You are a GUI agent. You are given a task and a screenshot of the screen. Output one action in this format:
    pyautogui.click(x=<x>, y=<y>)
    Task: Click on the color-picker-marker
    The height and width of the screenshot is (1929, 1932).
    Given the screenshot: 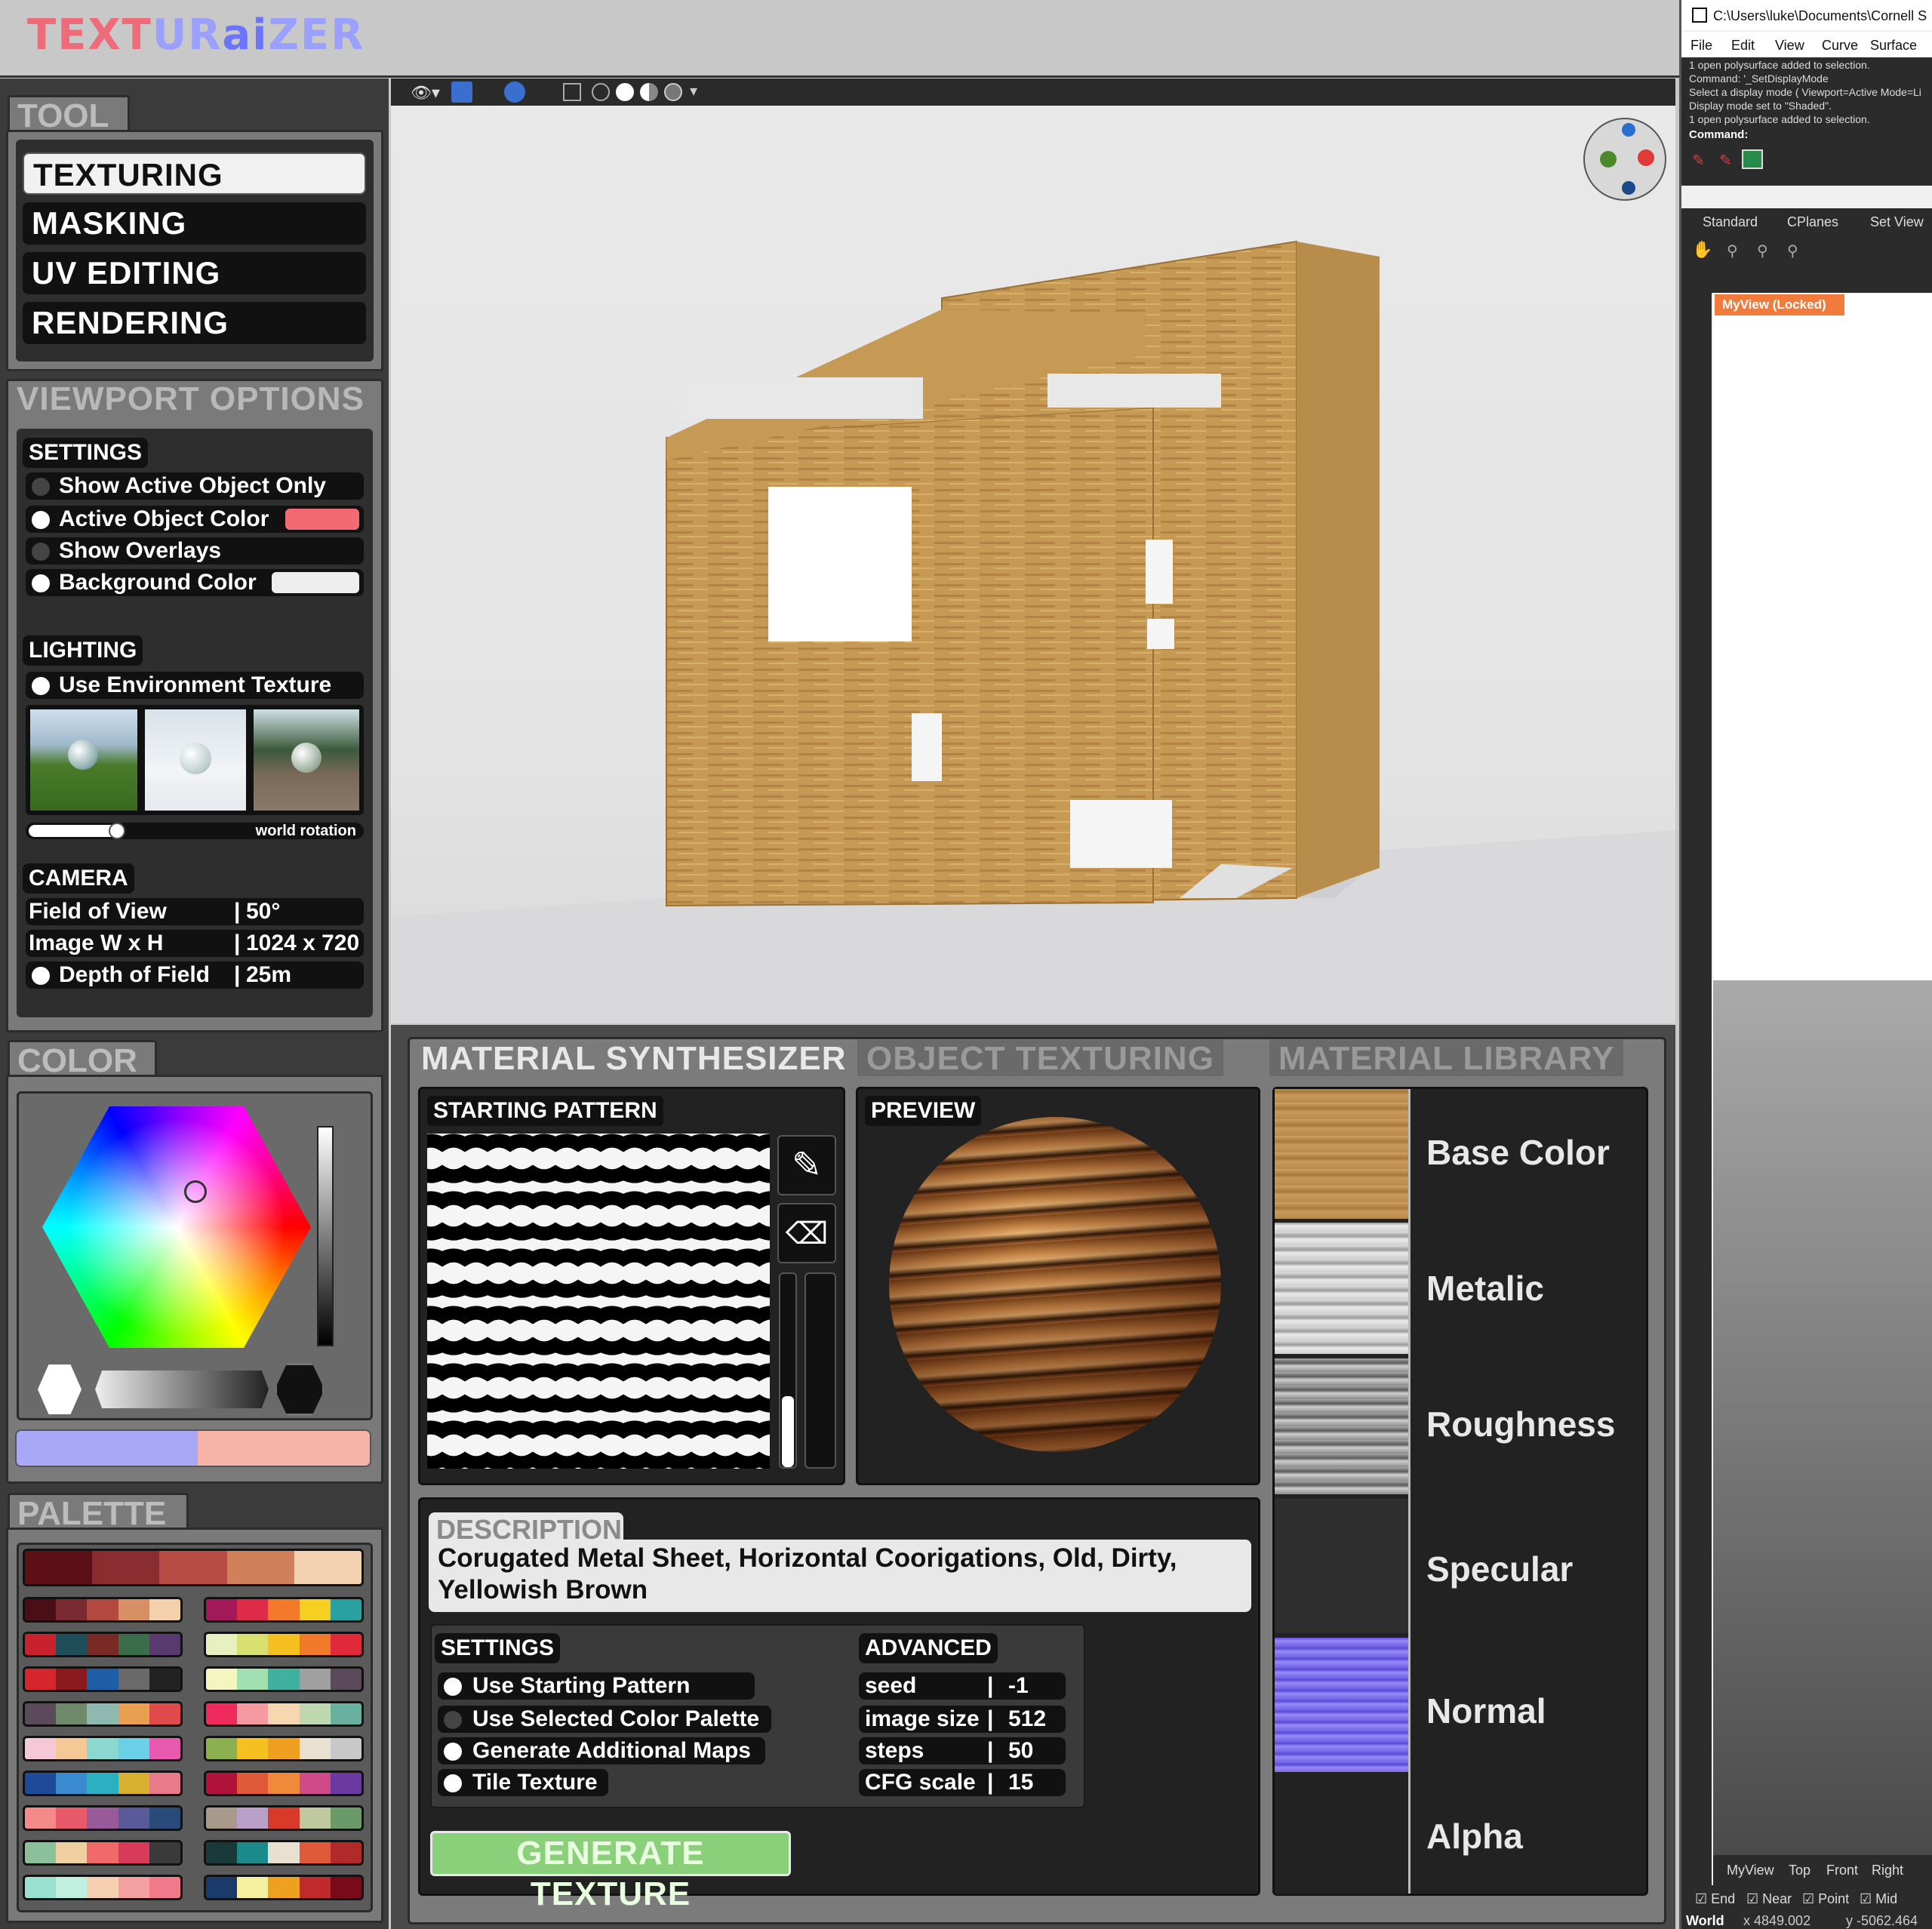 What is the action you would take?
    pyautogui.click(x=195, y=1191)
    